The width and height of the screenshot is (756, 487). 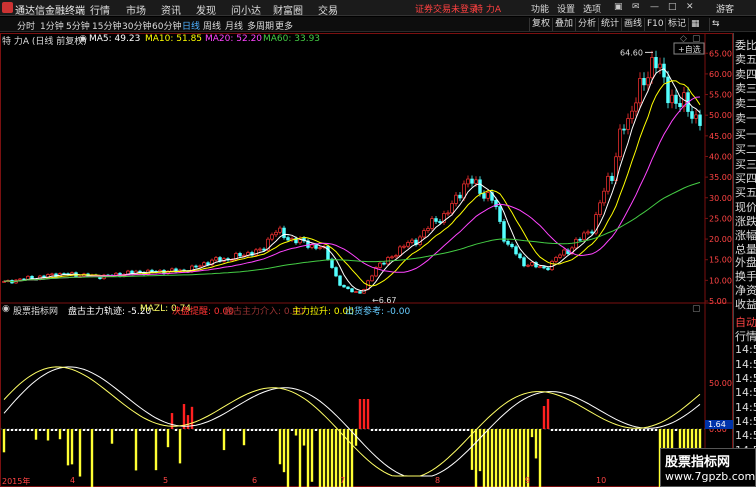 What do you see at coordinates (566, 8) in the screenshot?
I see `menu-settings: 设置` at bounding box center [566, 8].